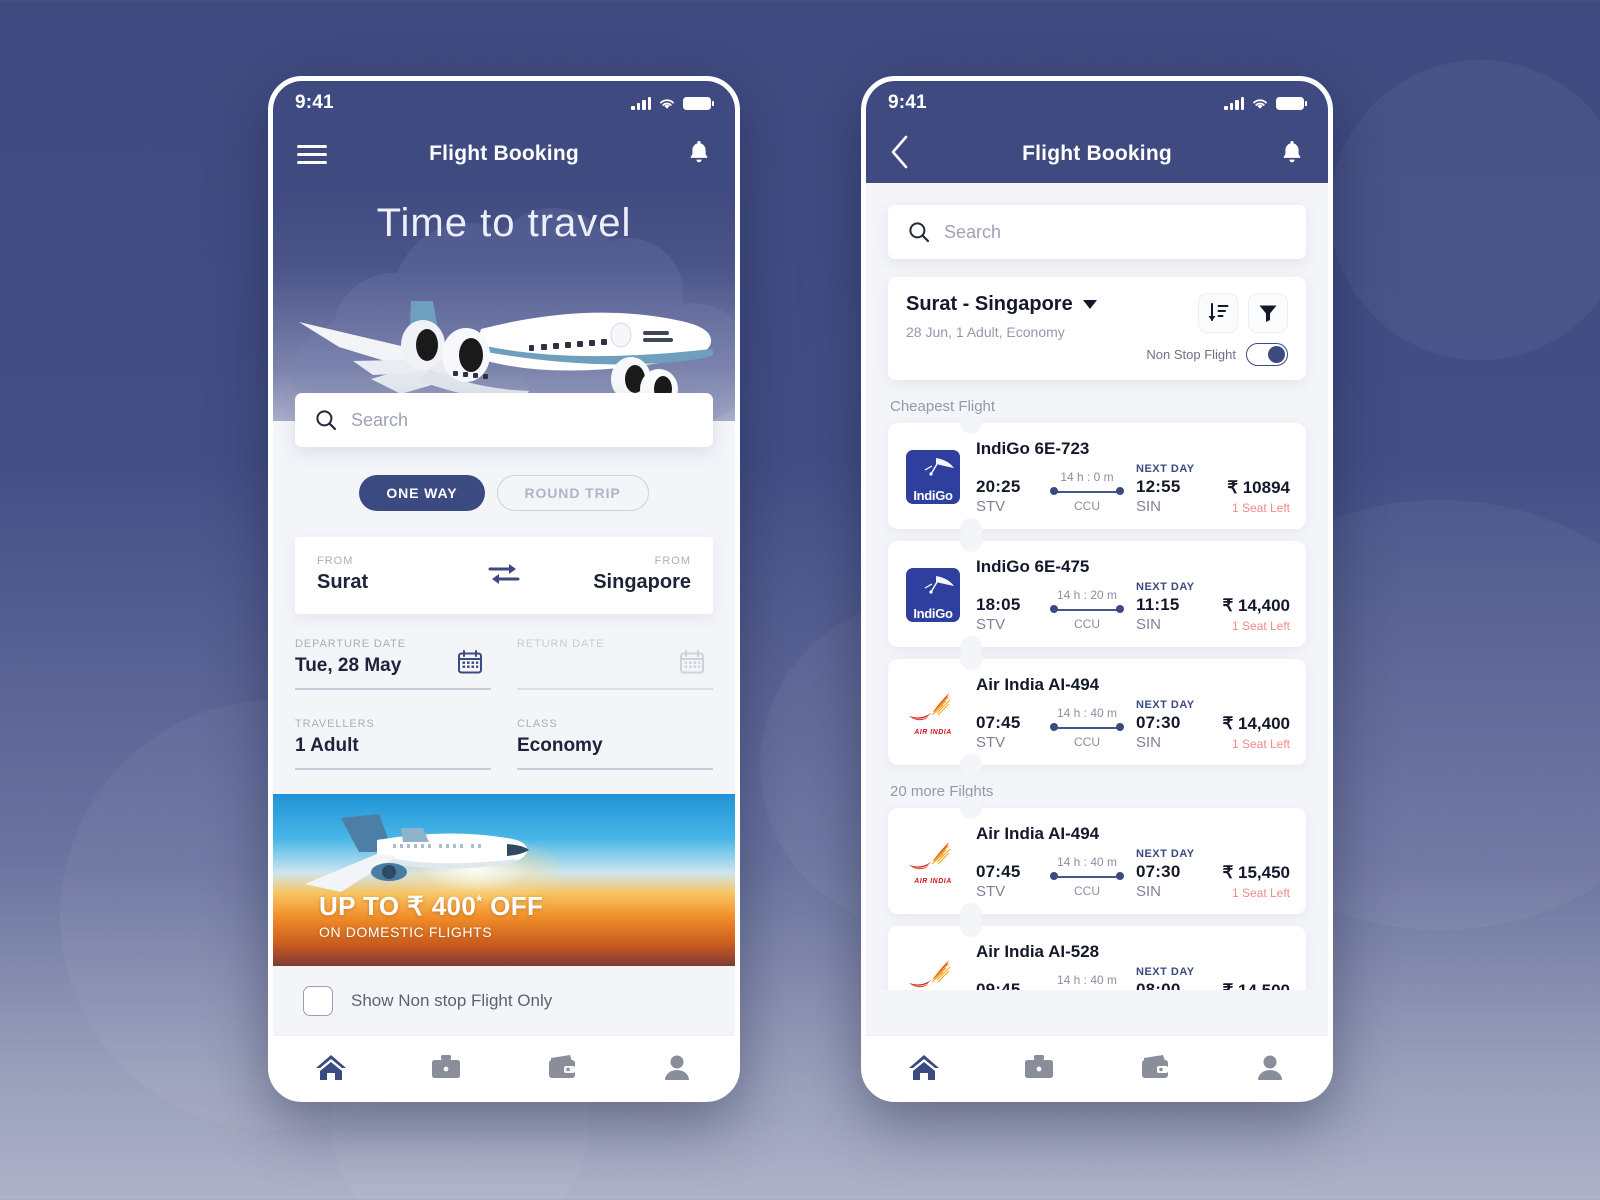 This screenshot has width=1600, height=1200. What do you see at coordinates (1087, 727) in the screenshot?
I see `route-line` at bounding box center [1087, 727].